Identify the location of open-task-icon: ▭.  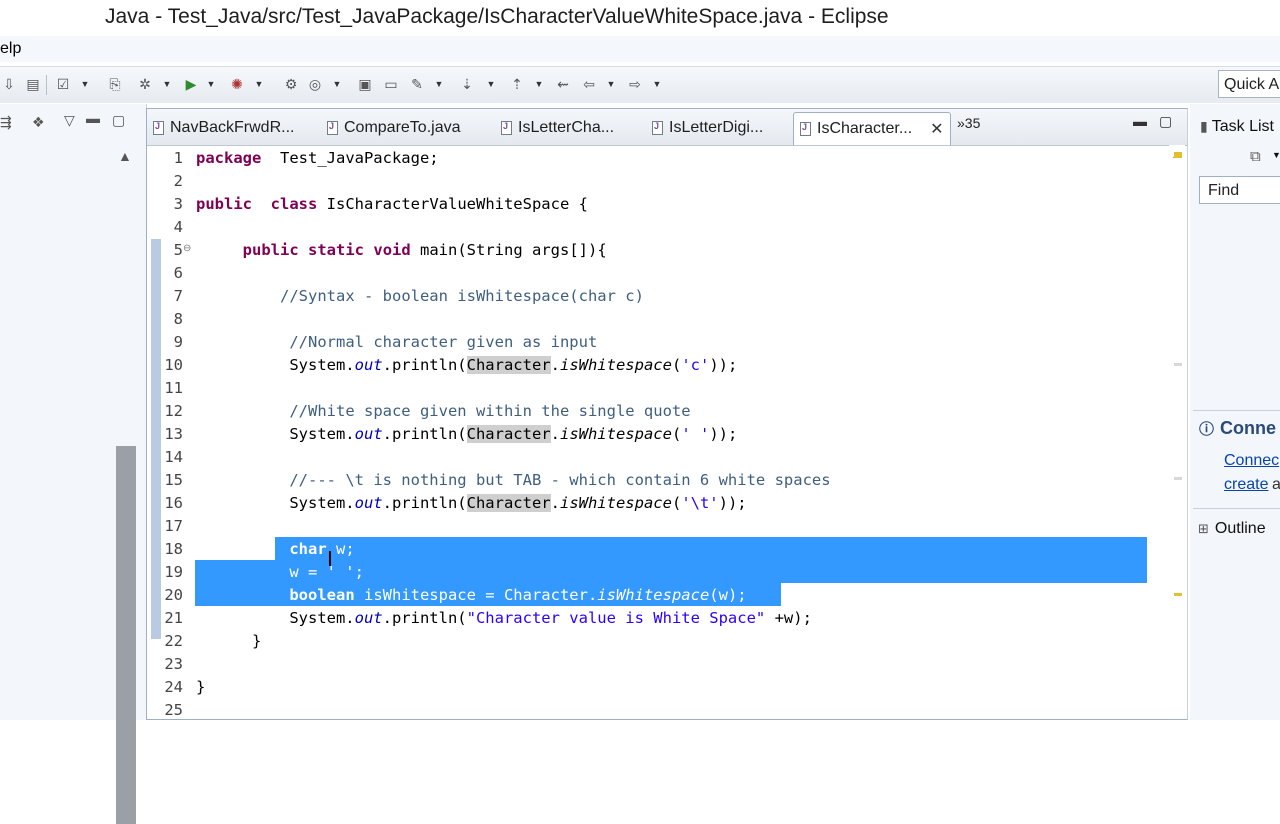
(391, 84).